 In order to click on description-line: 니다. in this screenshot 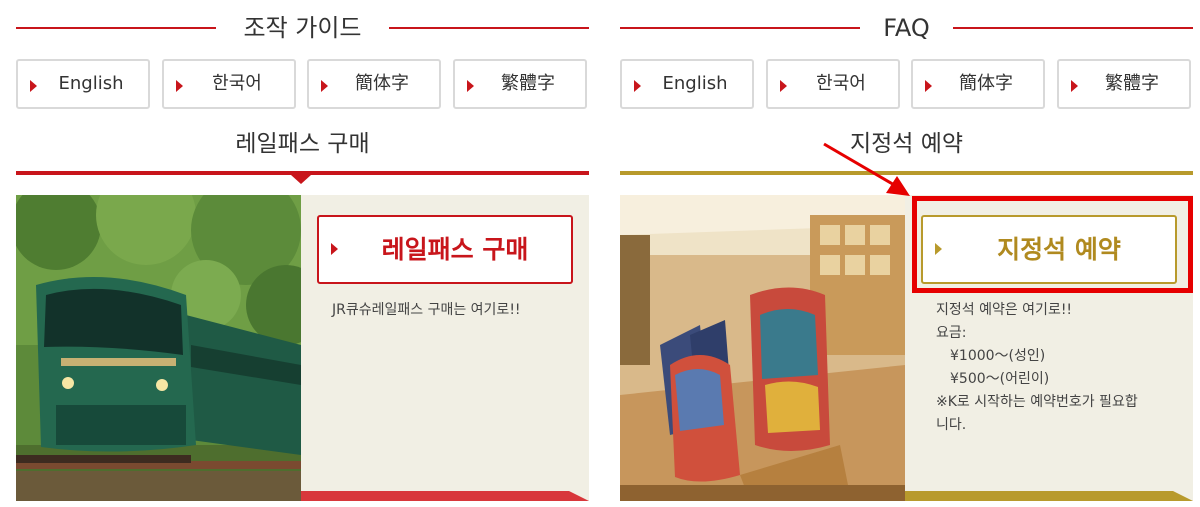, I will do `click(951, 425)`.